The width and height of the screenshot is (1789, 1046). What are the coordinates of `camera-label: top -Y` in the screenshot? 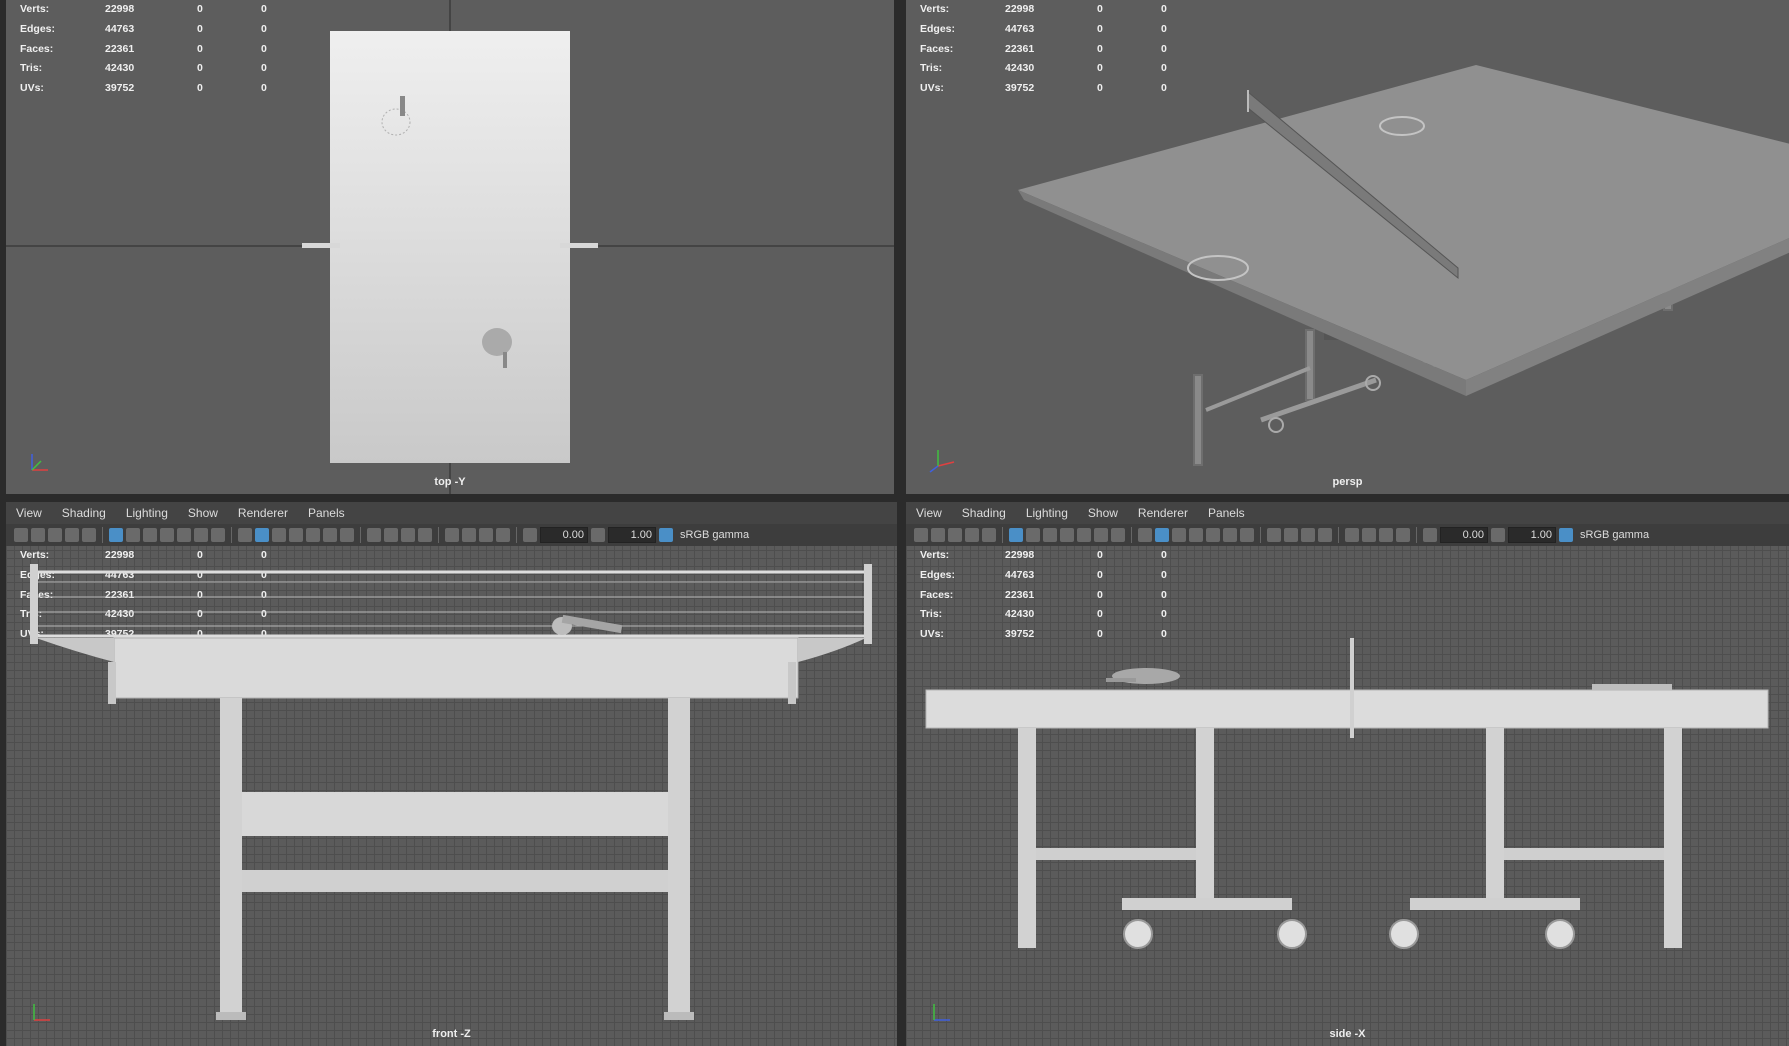 It's located at (450, 482).